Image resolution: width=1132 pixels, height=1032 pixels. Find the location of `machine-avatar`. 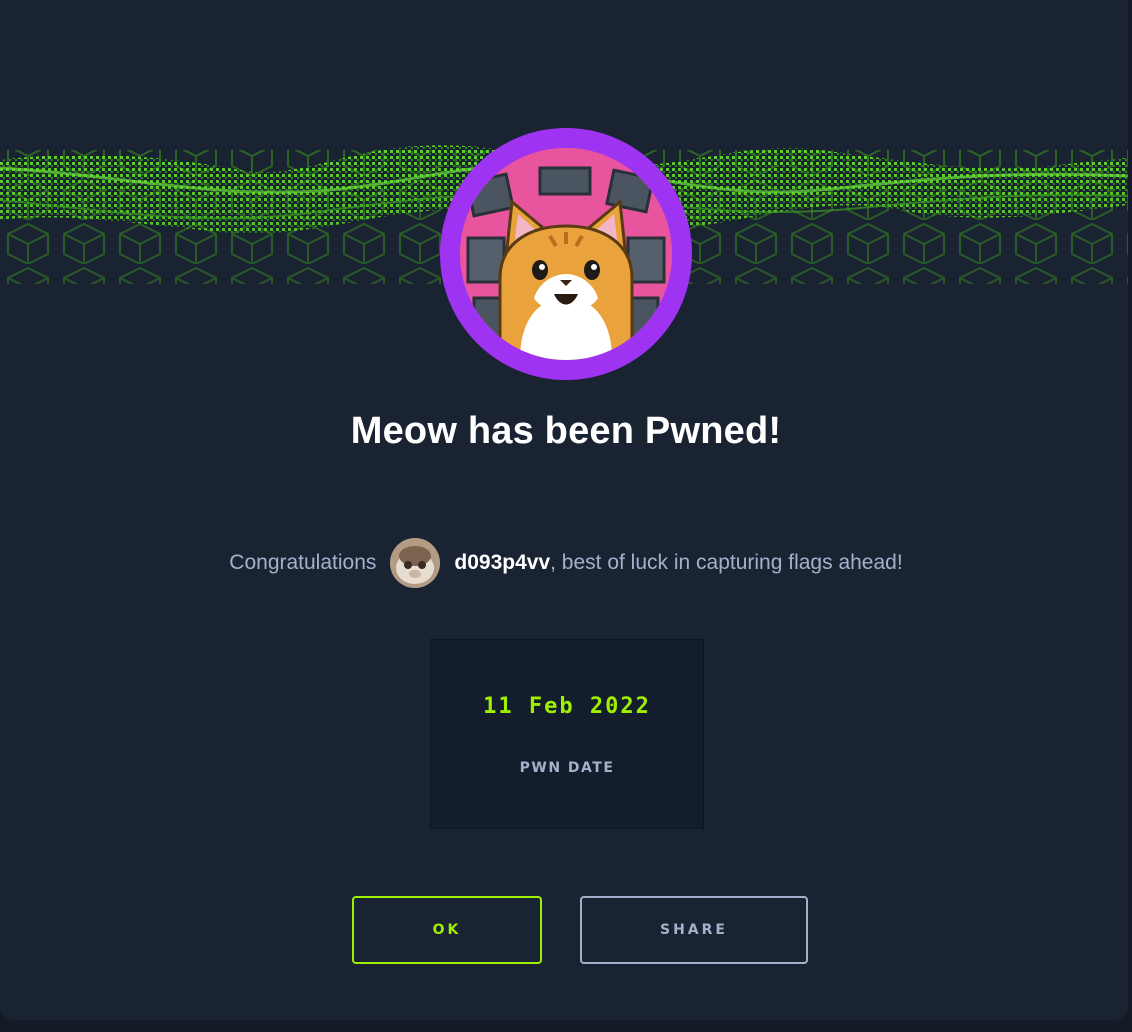

machine-avatar is located at coordinates (566, 254).